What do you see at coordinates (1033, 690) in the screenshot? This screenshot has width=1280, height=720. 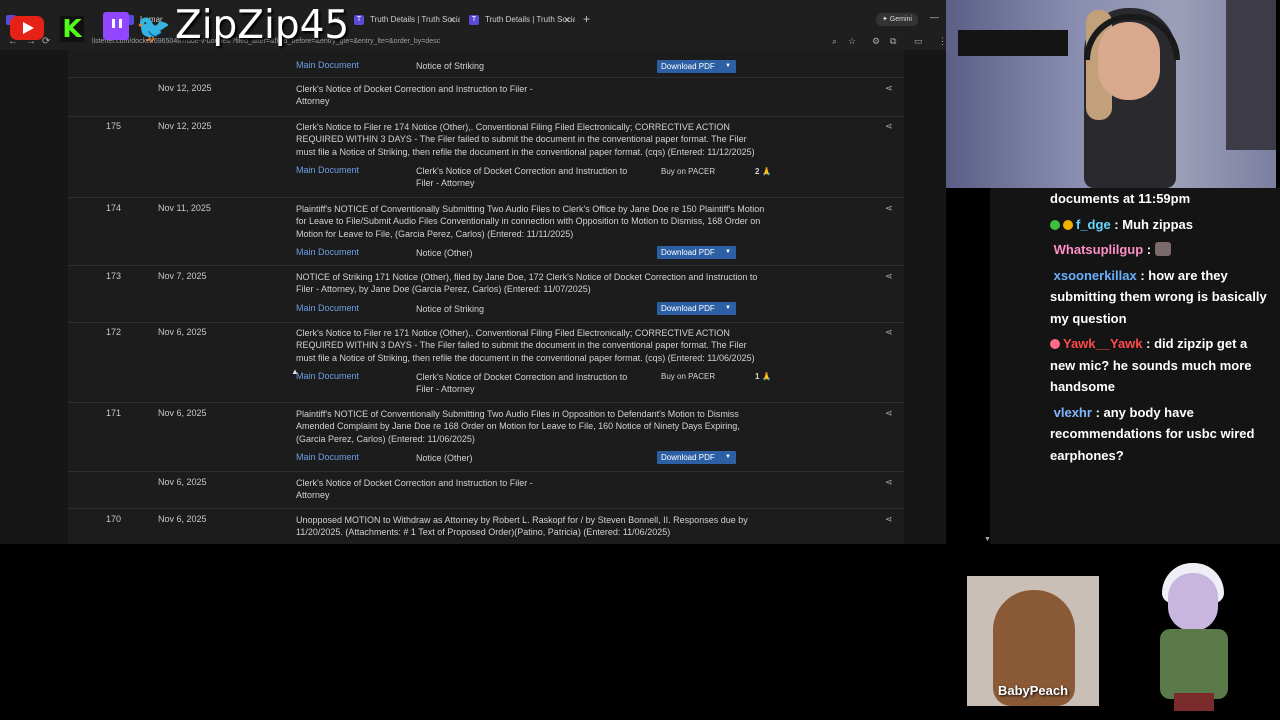 I see `guest-name: BabyPeach` at bounding box center [1033, 690].